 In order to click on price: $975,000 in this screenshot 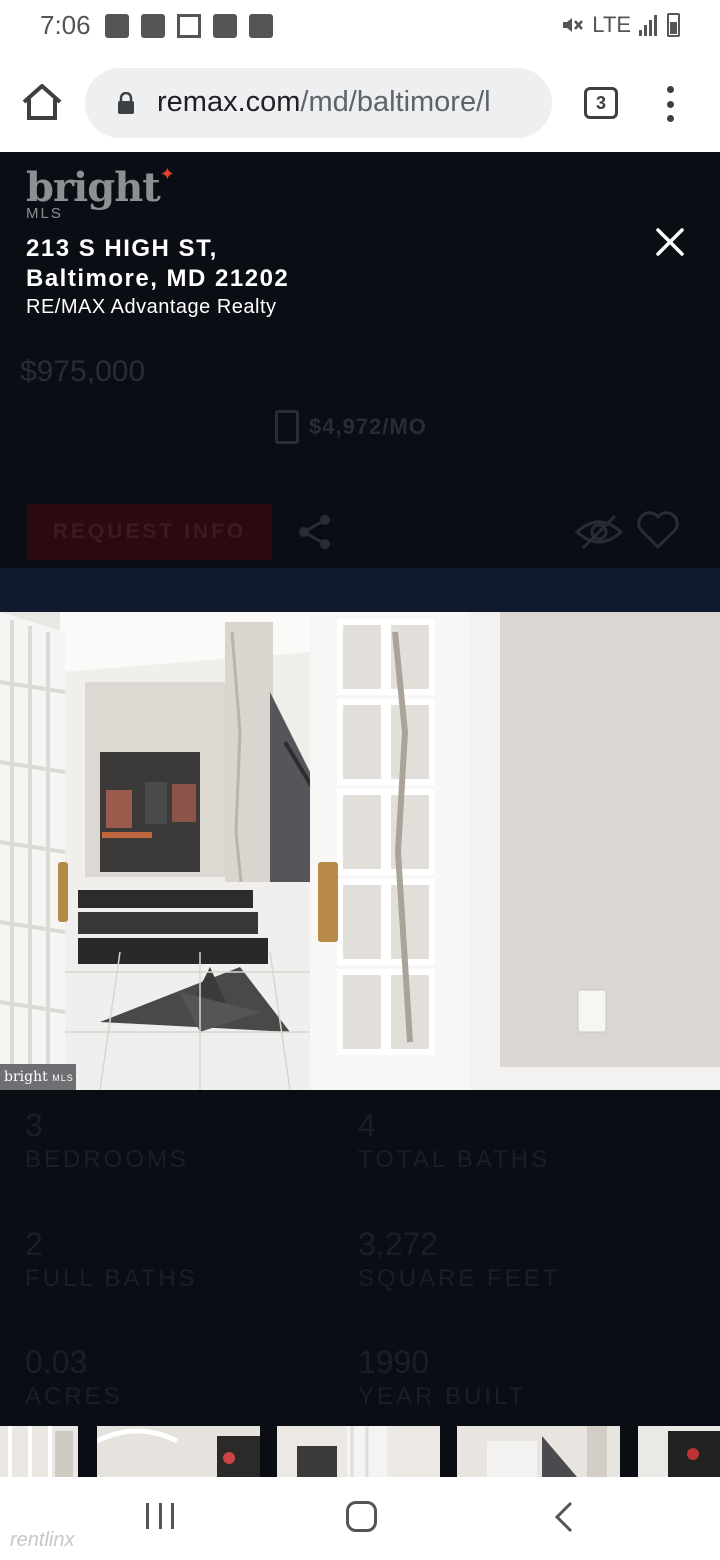, I will do `click(83, 371)`.